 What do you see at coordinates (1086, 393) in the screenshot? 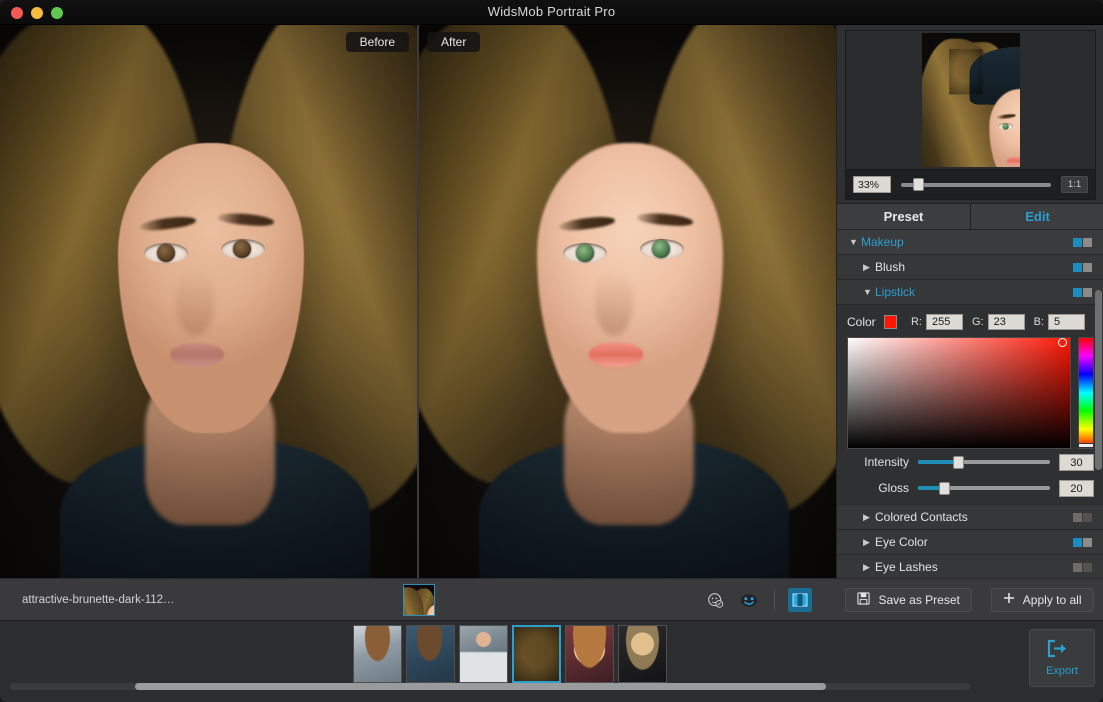
I see `hue-strip` at bounding box center [1086, 393].